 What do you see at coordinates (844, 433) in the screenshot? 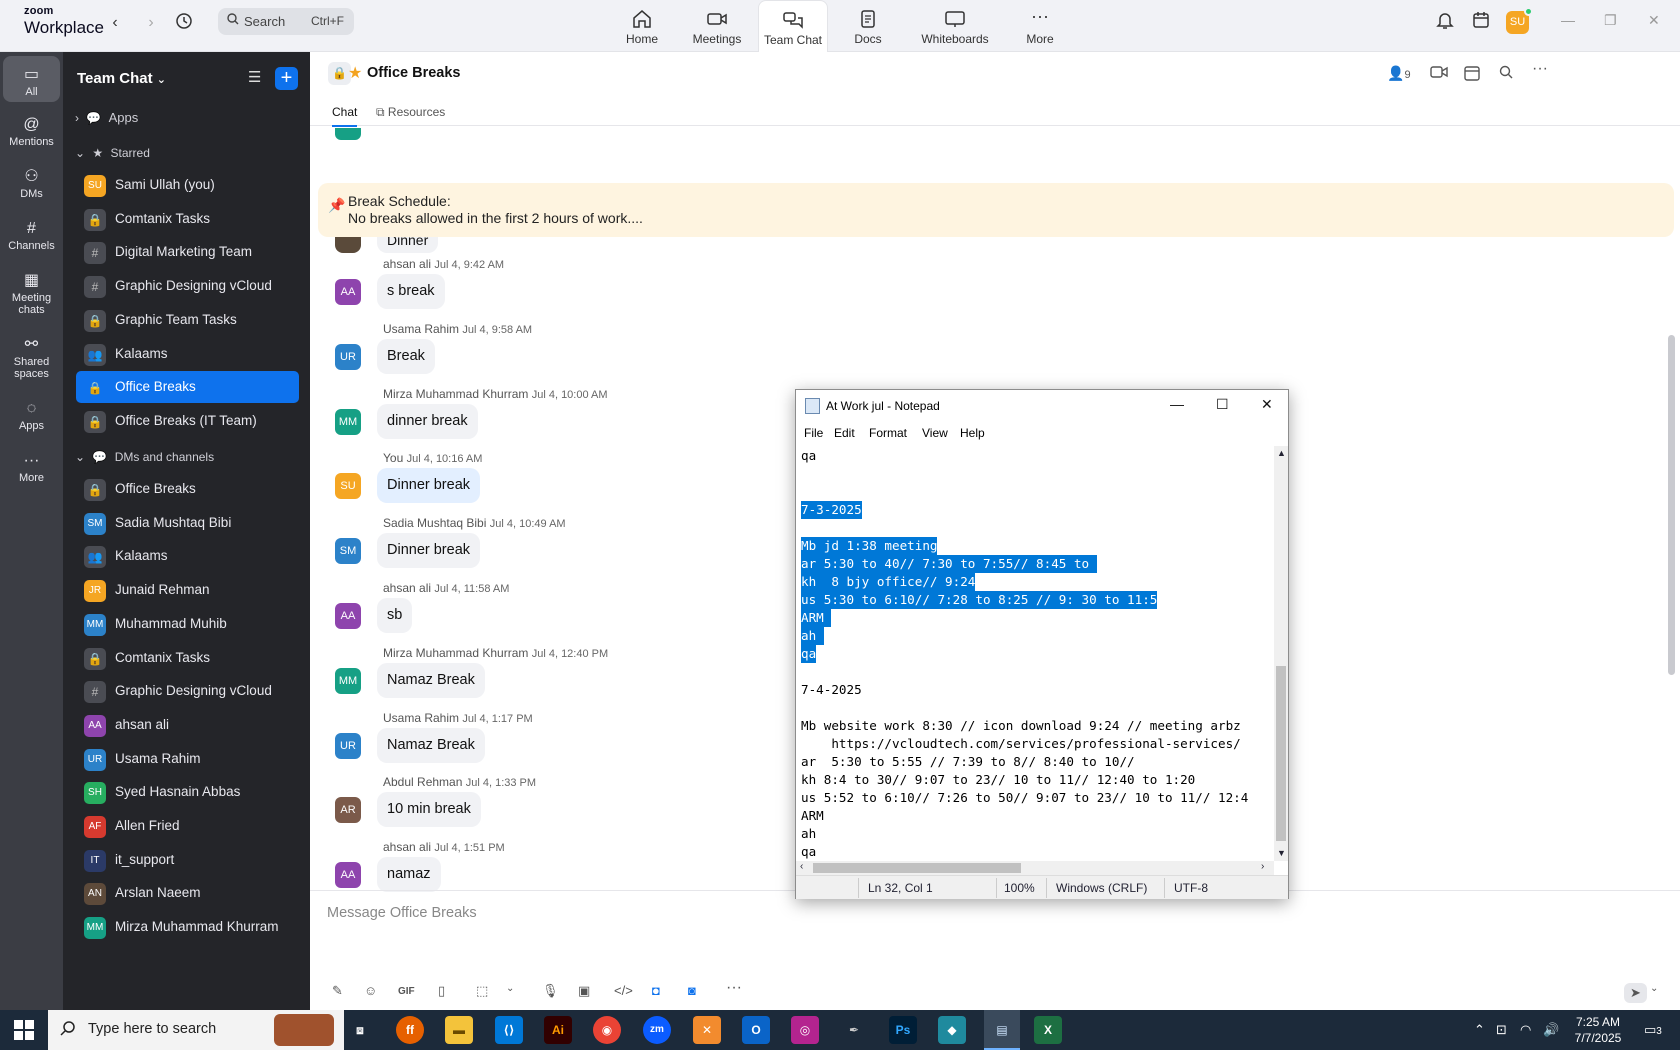
I see `menu-edit: Edit` at bounding box center [844, 433].